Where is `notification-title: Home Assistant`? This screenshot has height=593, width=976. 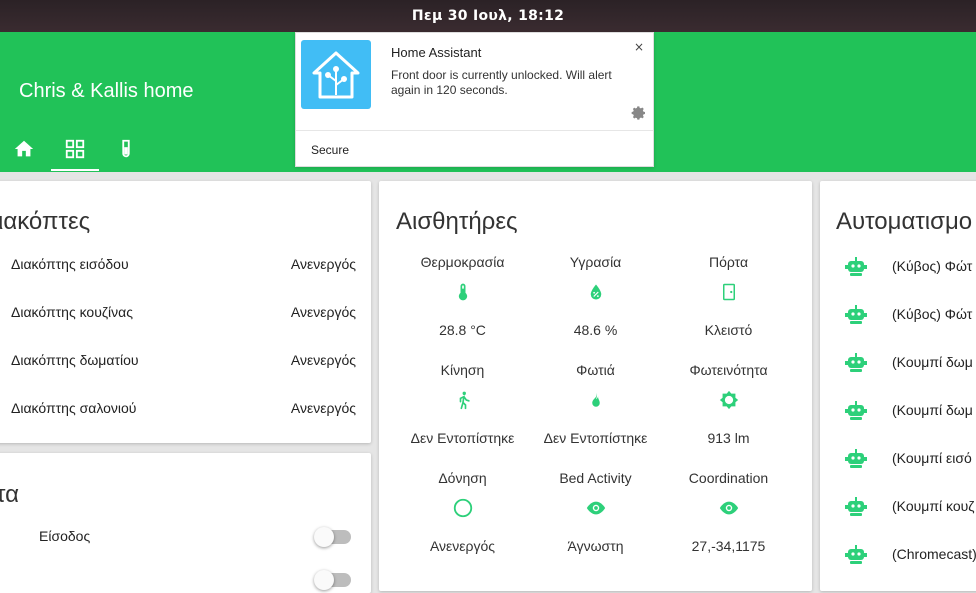
notification-title: Home Assistant is located at coordinates (436, 52).